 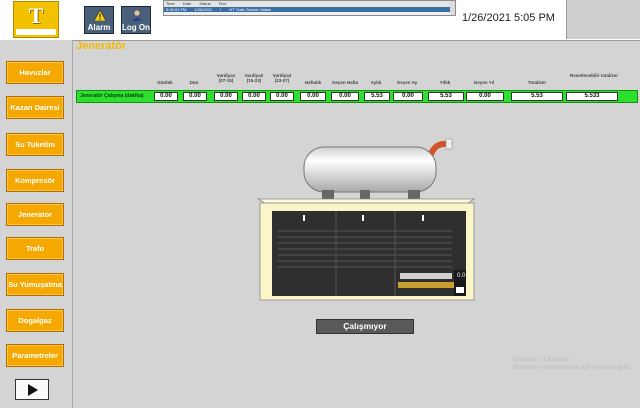 I want to click on col-header-totalizer: Totalizer, so click(x=537, y=82).